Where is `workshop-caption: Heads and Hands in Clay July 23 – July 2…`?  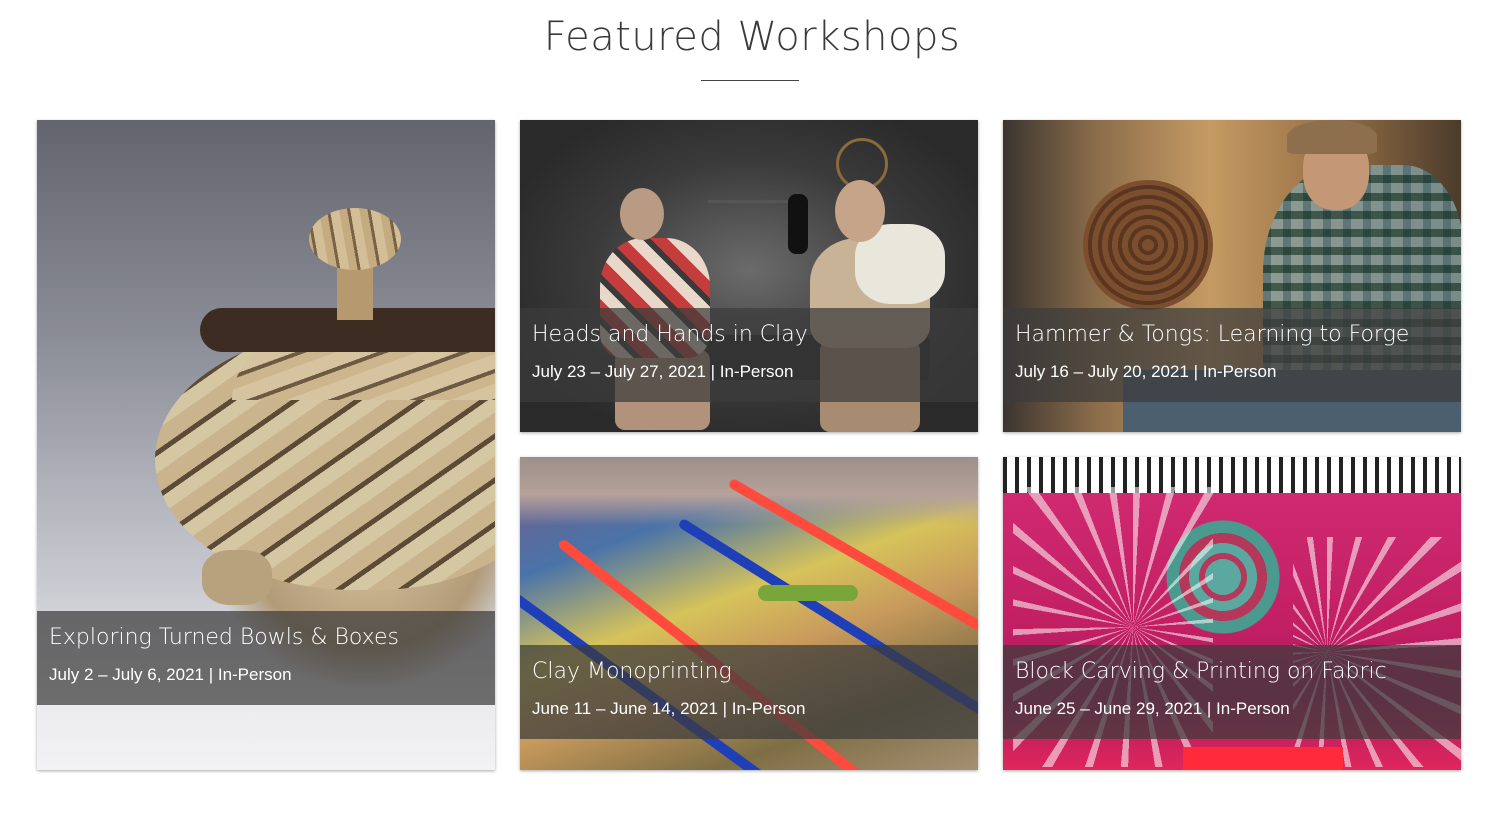 workshop-caption: Heads and Hands in Clay July 23 – July 2… is located at coordinates (749, 355).